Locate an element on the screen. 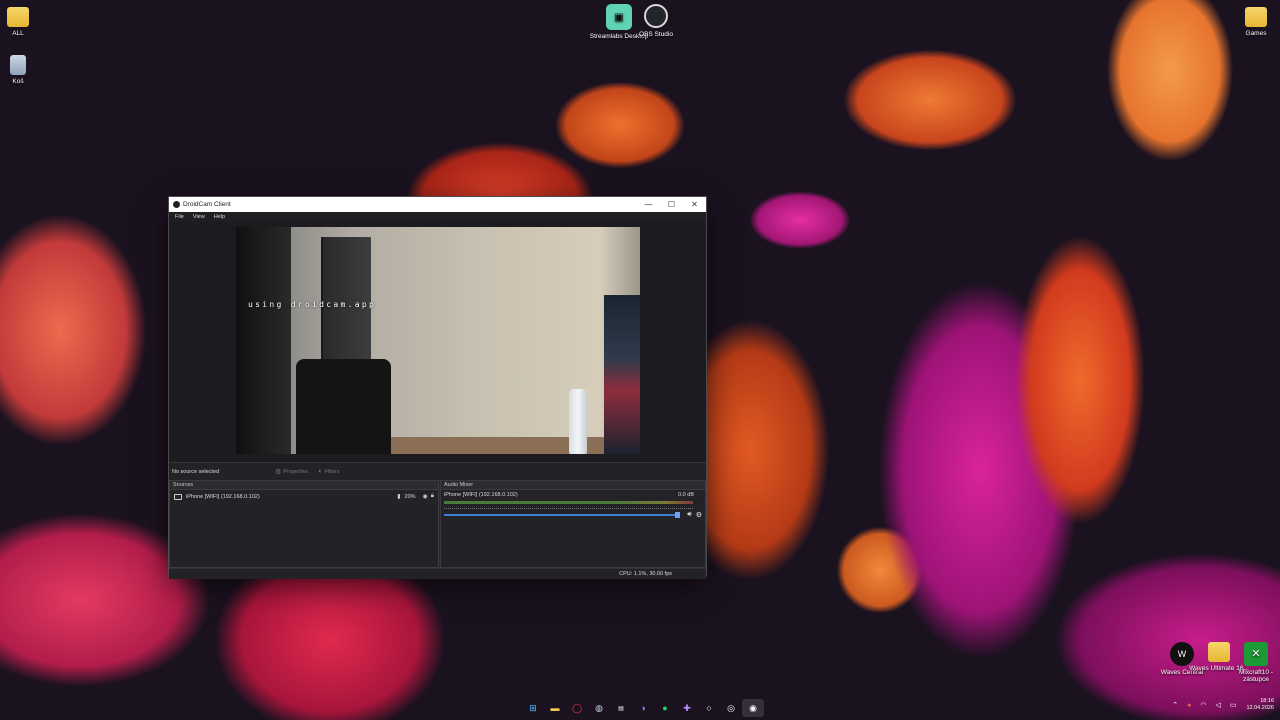  source-item: iPhone [WIFI] (192.168.0.102) ▮ 20% ◉ 🔒︎ is located at coordinates (304, 496).